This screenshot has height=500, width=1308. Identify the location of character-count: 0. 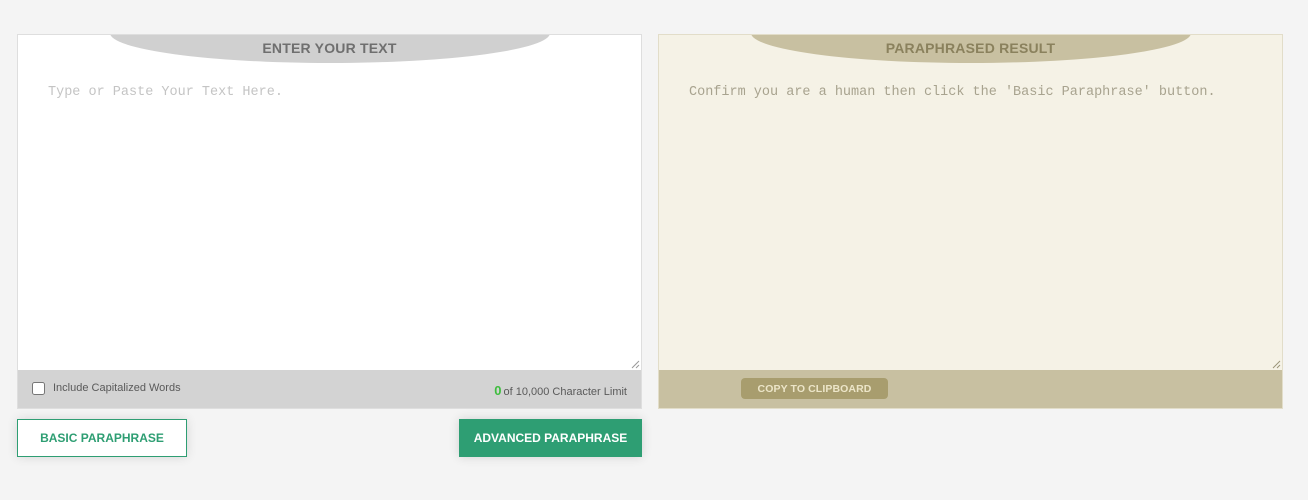
(498, 390).